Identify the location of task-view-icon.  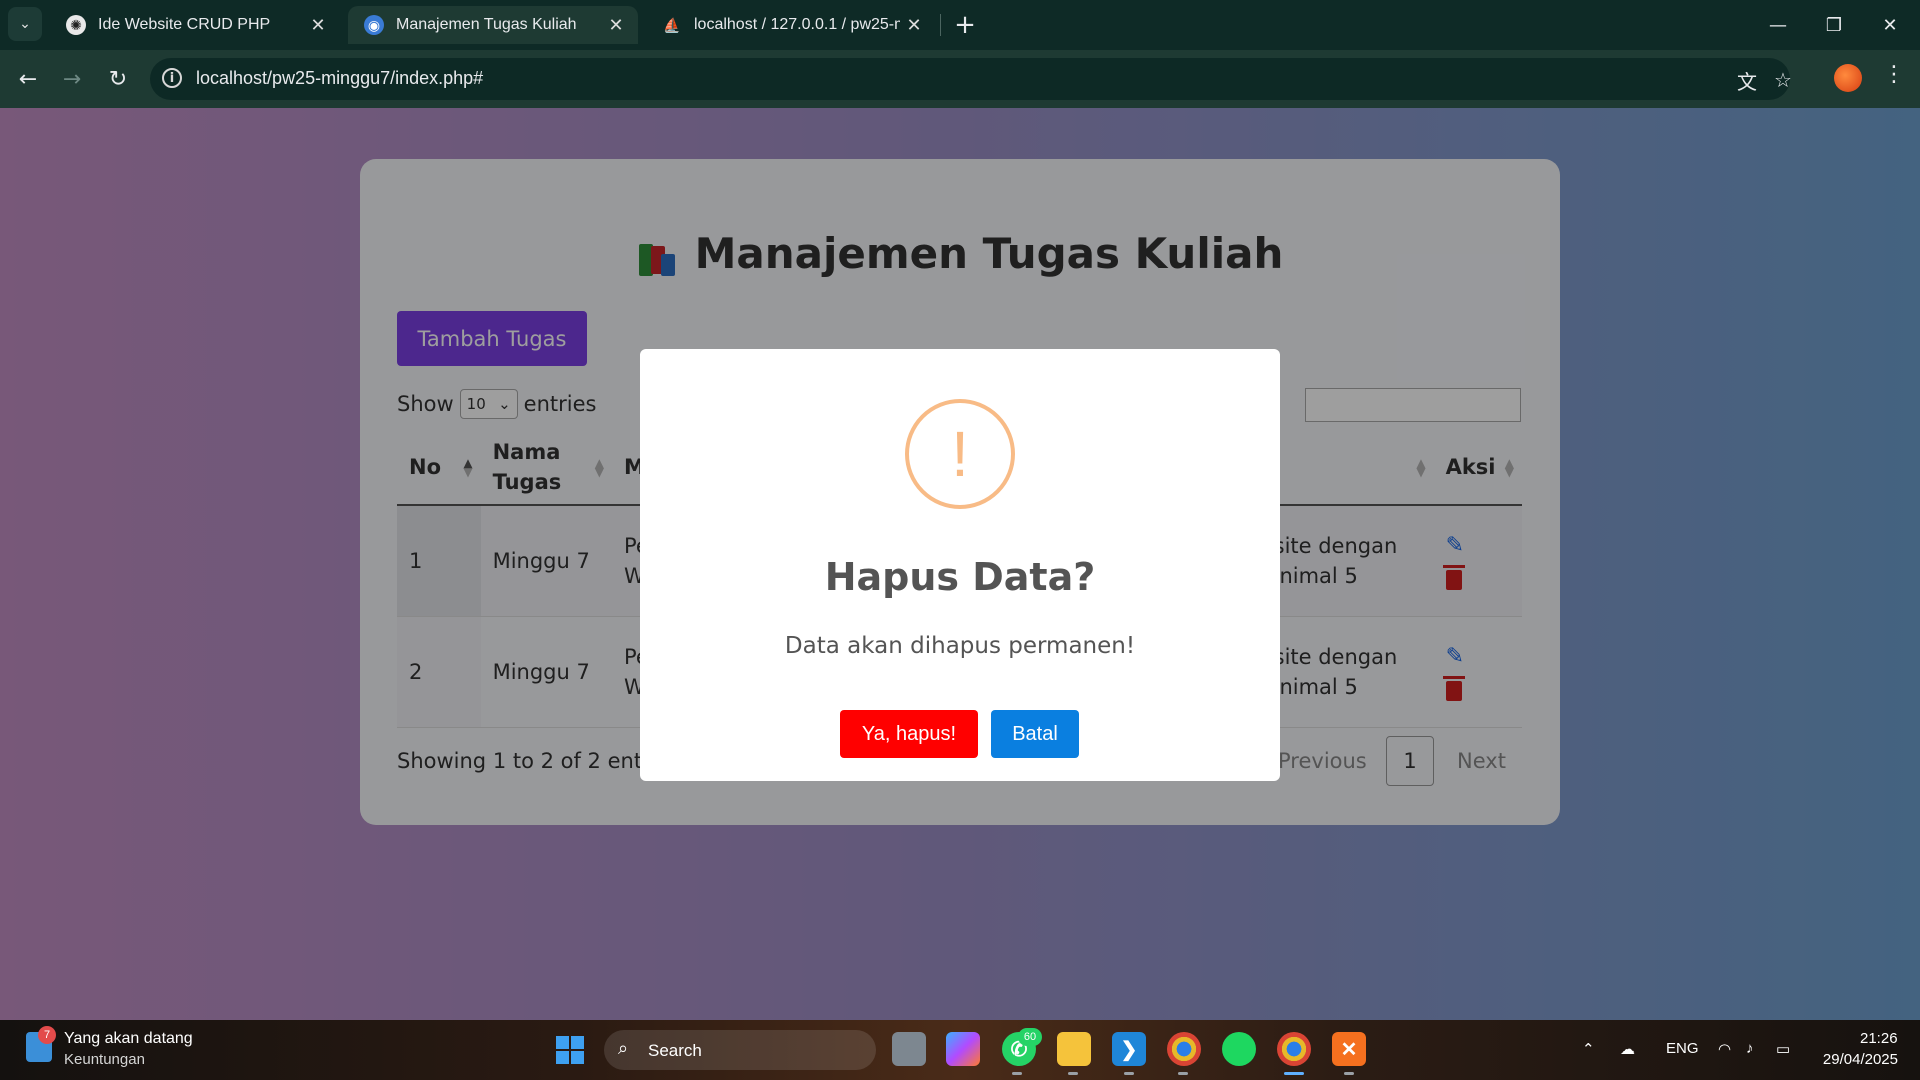
(909, 1049).